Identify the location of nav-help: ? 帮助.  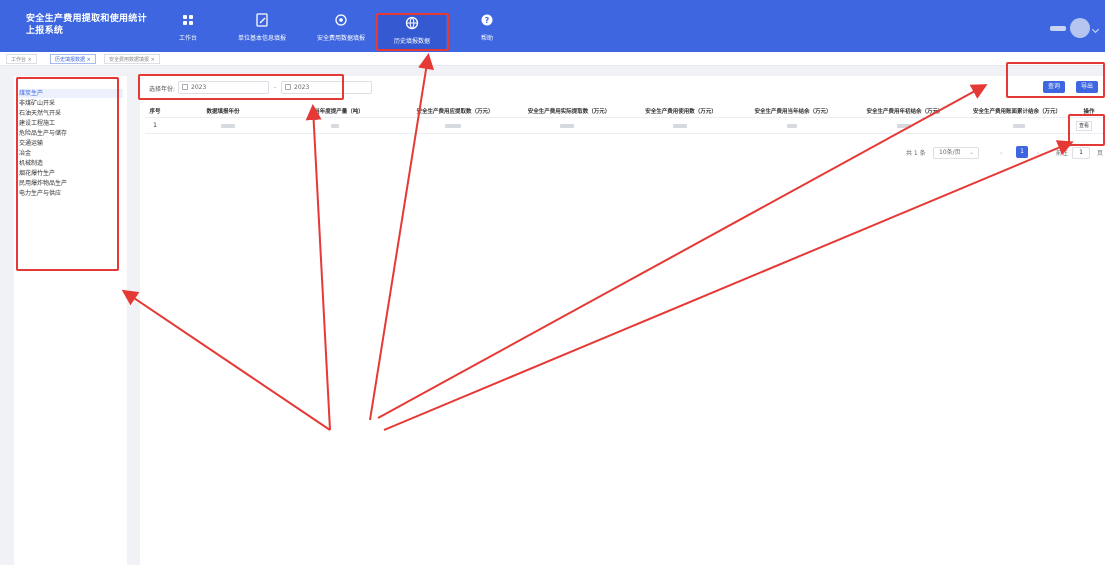
(487, 31).